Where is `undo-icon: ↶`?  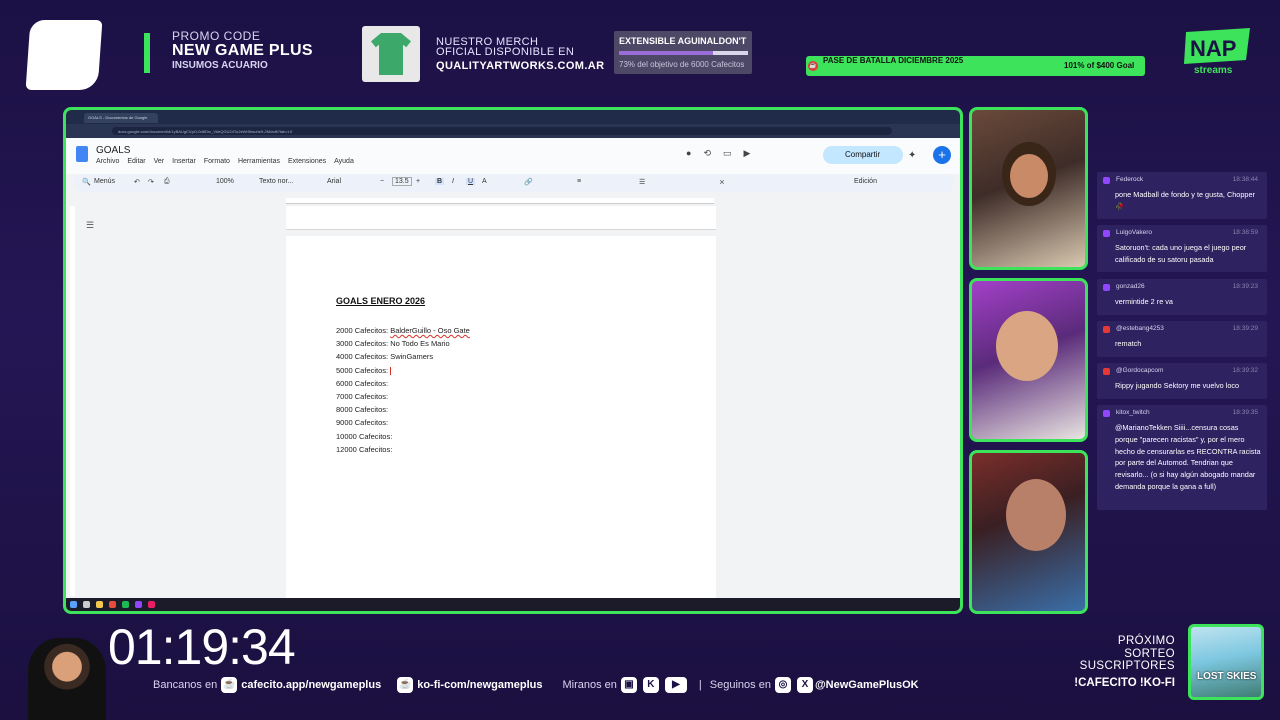
undo-icon: ↶ is located at coordinates (137, 182).